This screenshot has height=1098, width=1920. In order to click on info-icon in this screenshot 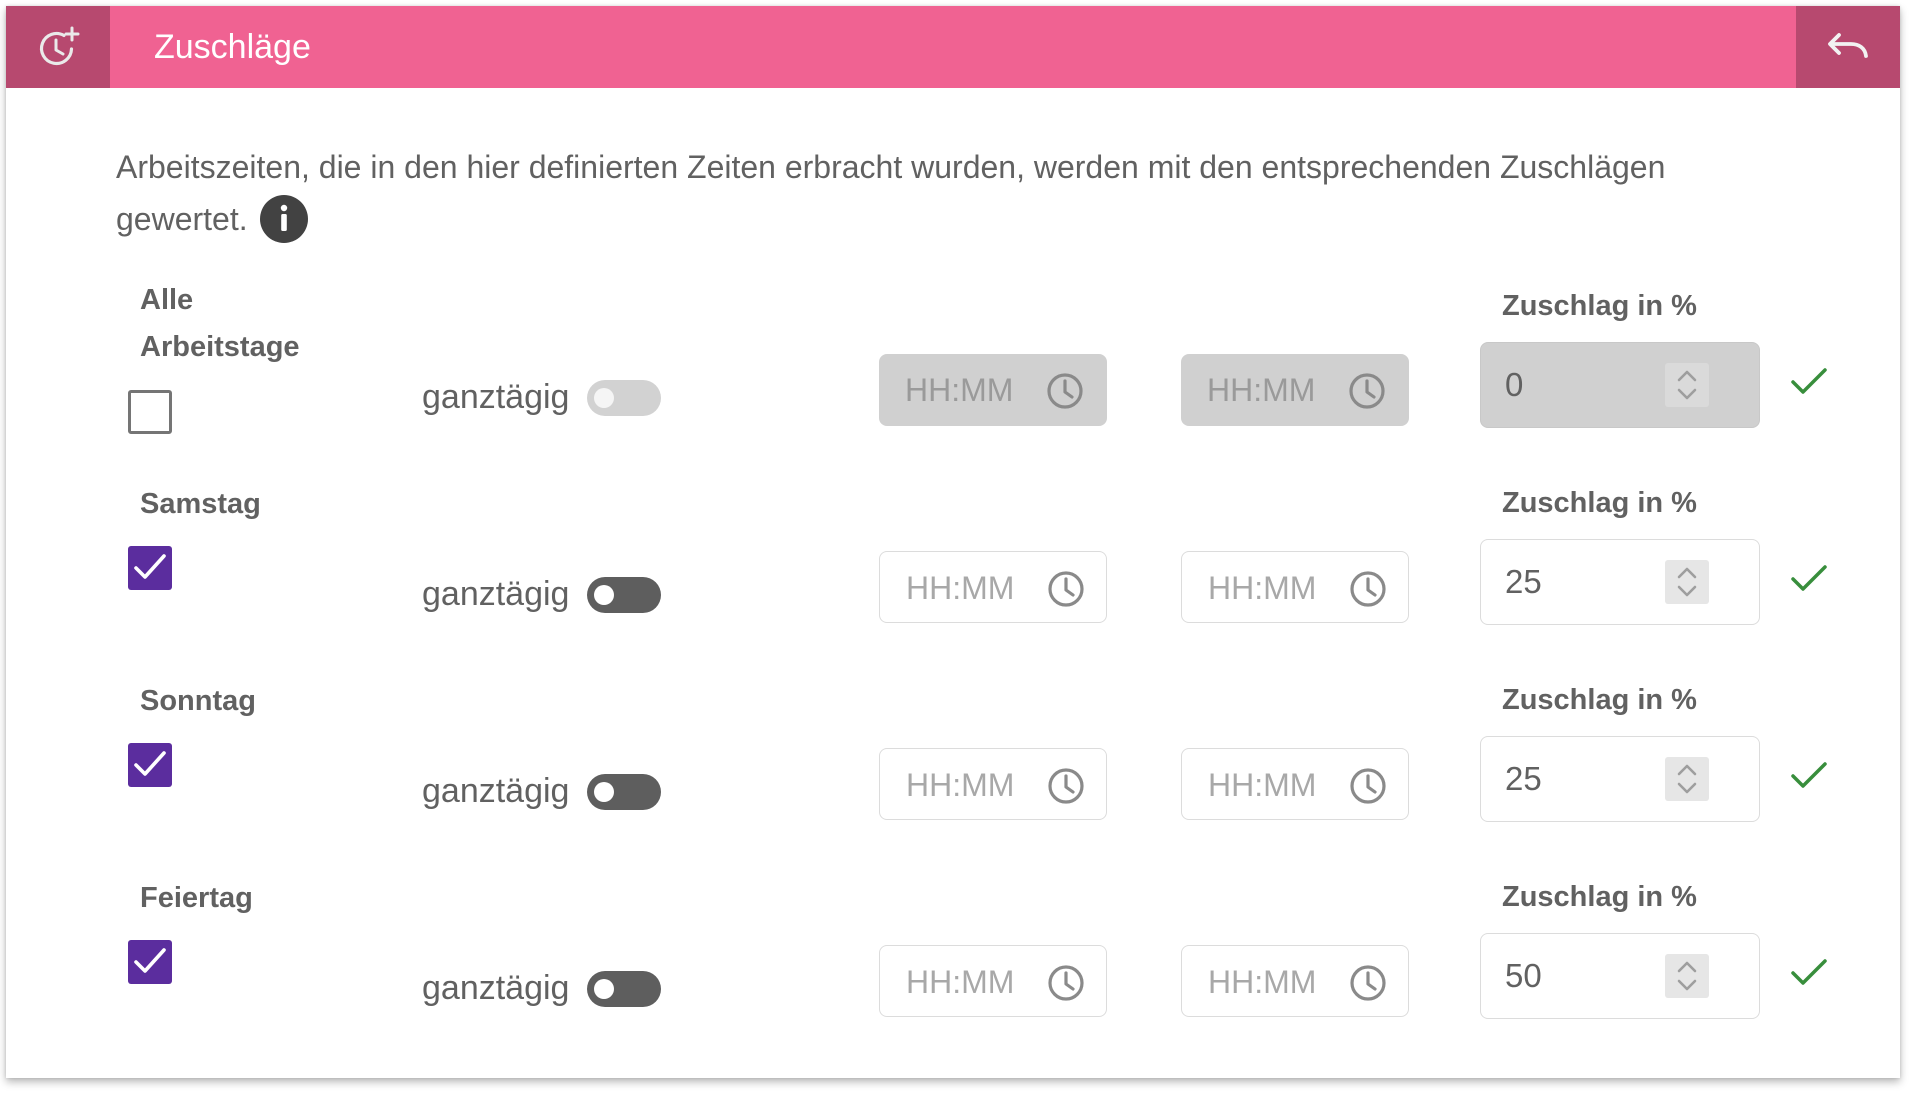, I will do `click(283, 218)`.